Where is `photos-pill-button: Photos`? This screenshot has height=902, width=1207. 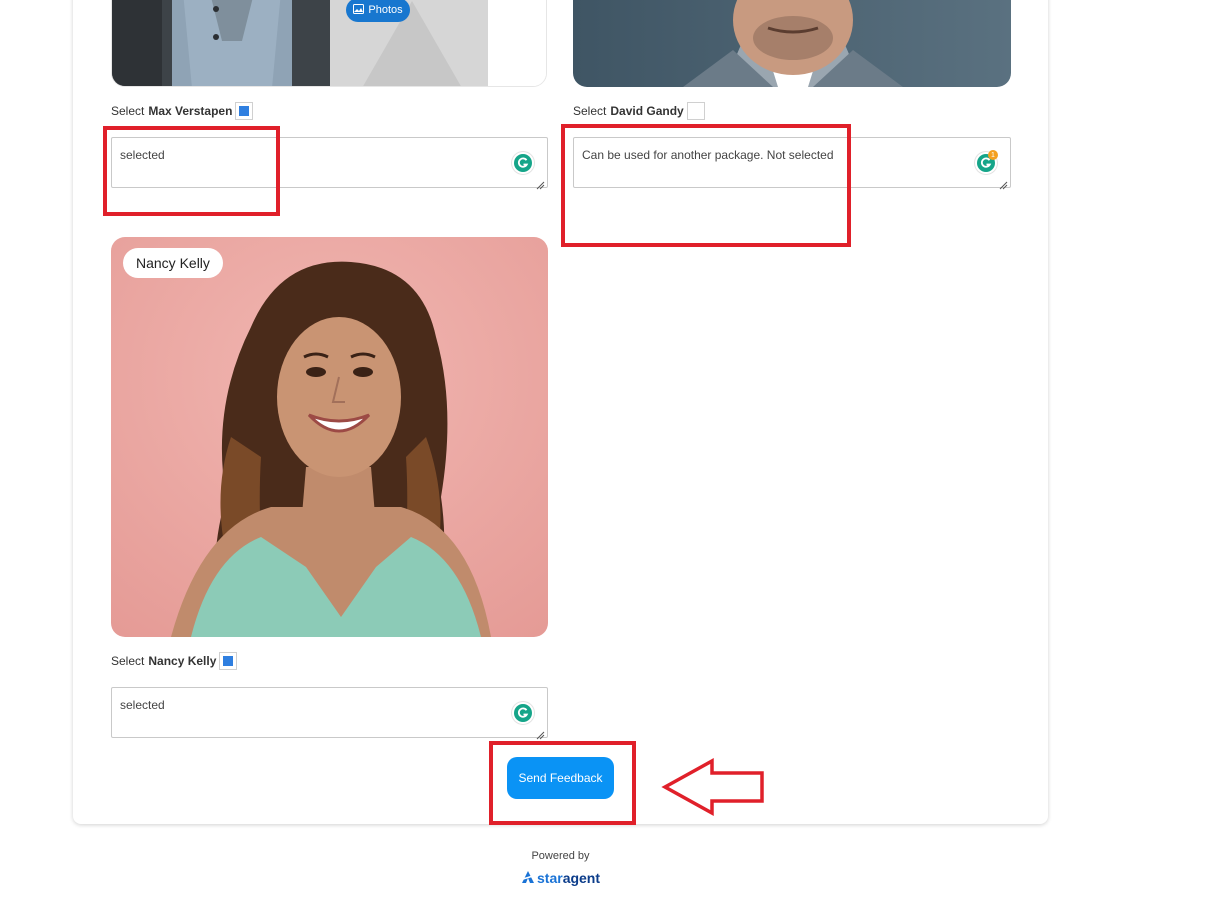 photos-pill-button: Photos is located at coordinates (378, 11).